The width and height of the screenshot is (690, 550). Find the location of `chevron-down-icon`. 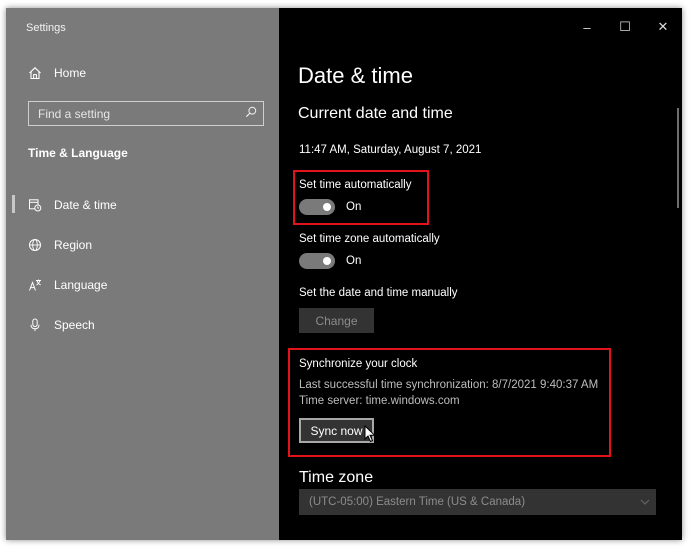

chevron-down-icon is located at coordinates (645, 502).